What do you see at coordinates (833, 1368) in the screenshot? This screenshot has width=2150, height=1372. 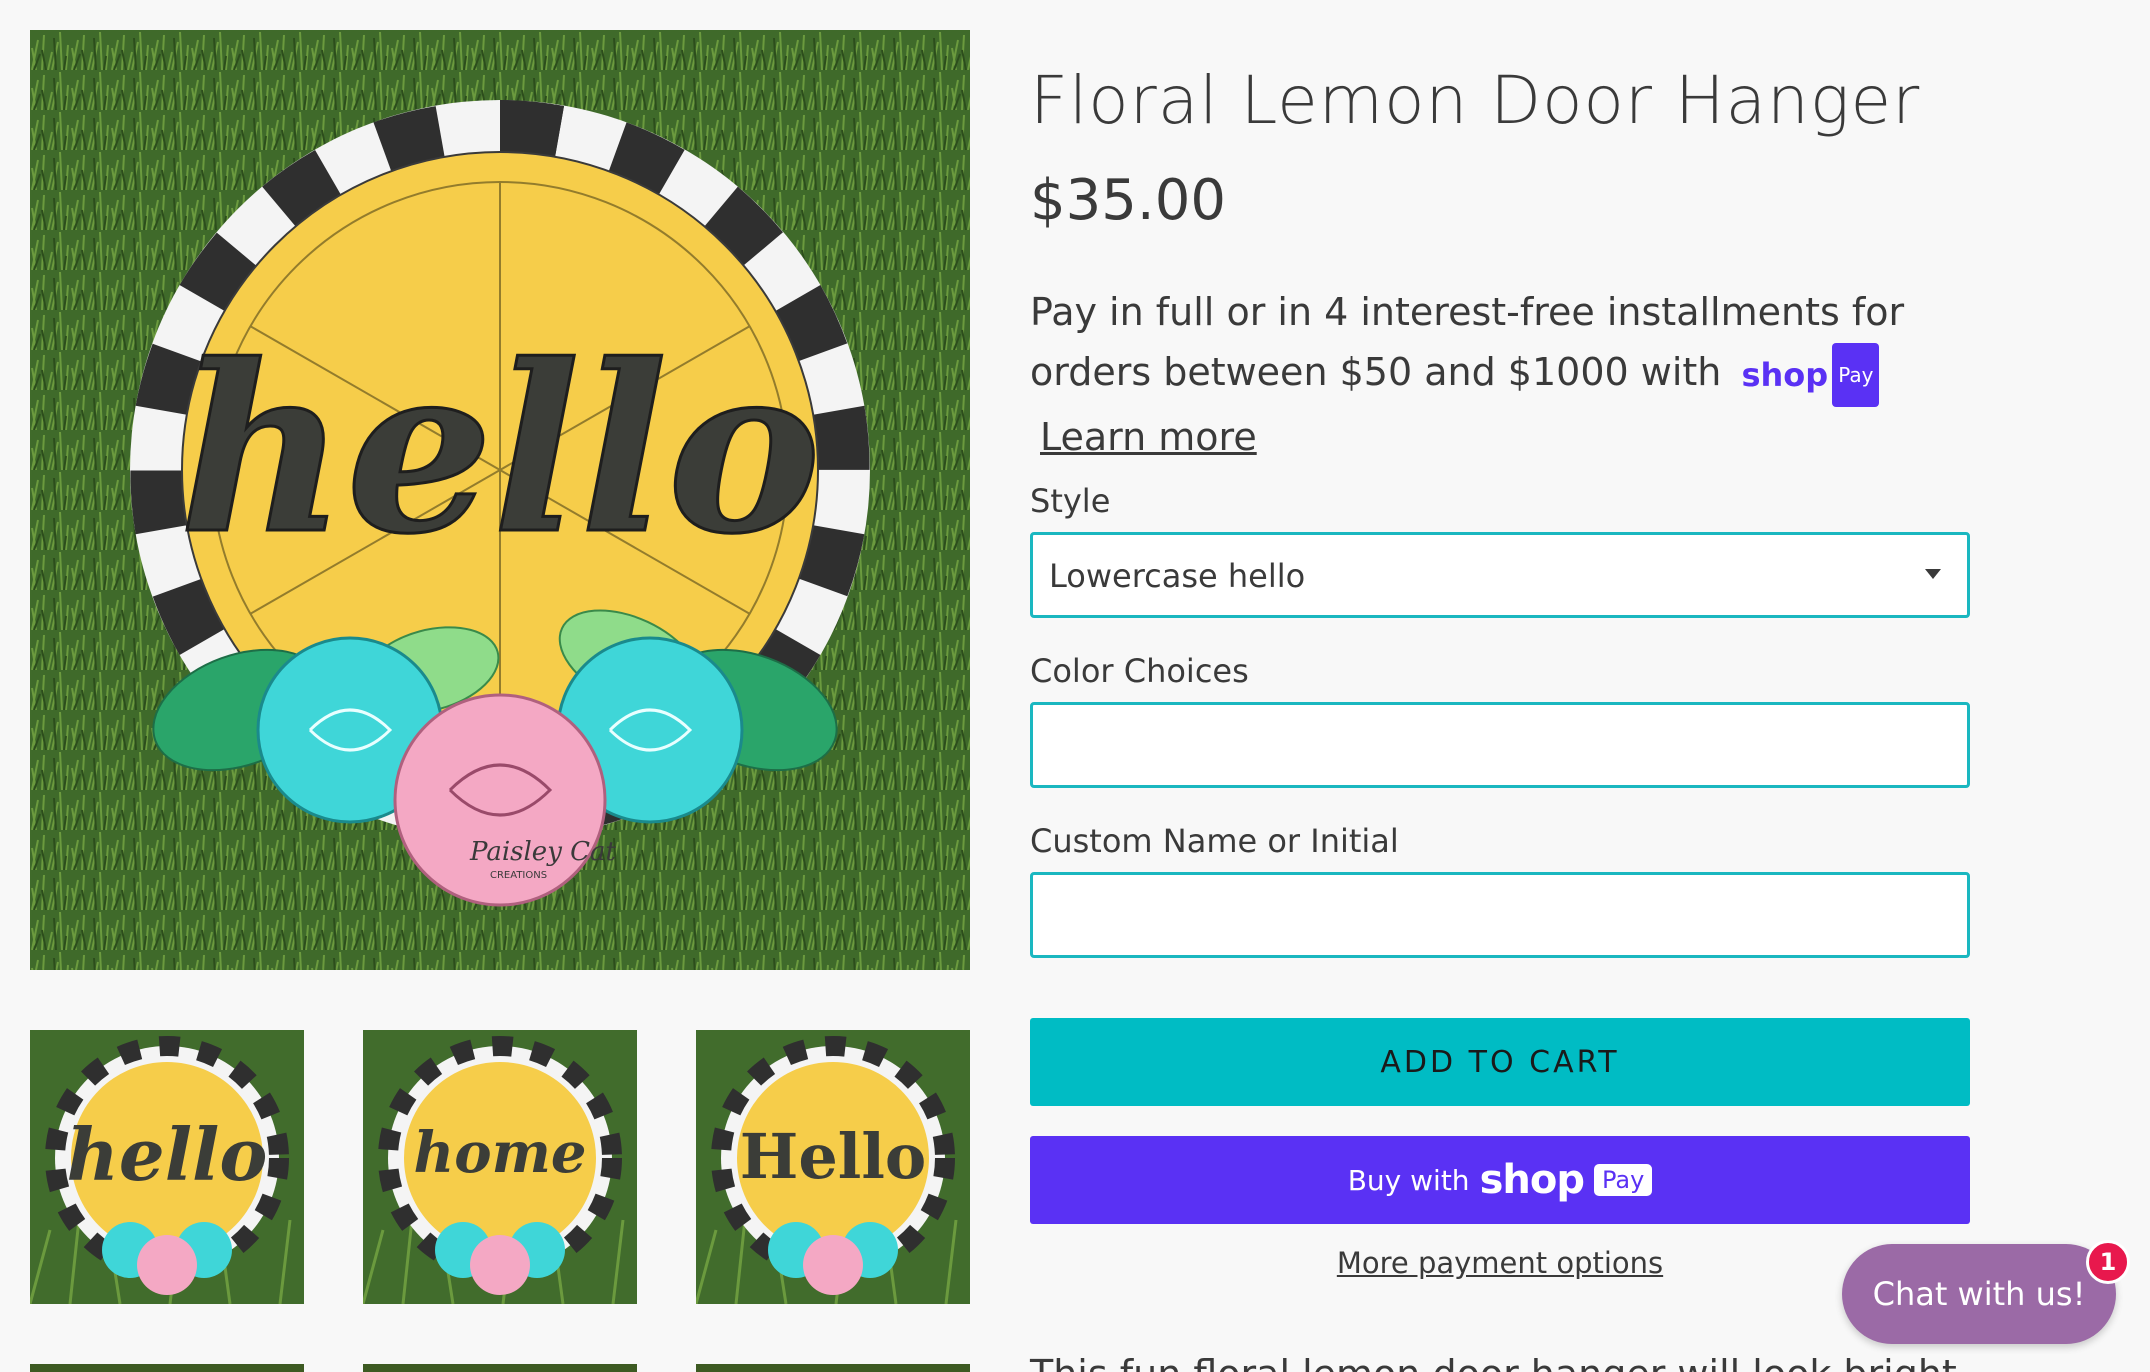 I see `thumbnail-6-partial` at bounding box center [833, 1368].